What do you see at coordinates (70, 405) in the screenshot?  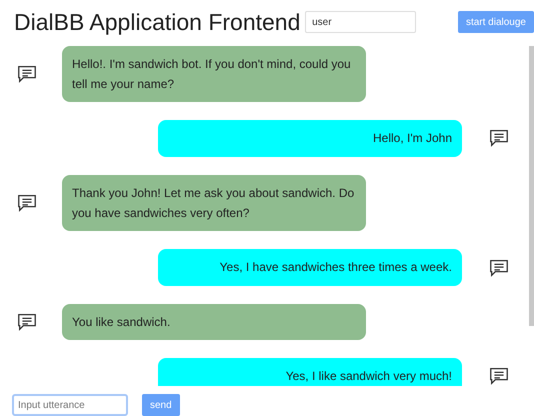 I see `utterance-field: Input utterance` at bounding box center [70, 405].